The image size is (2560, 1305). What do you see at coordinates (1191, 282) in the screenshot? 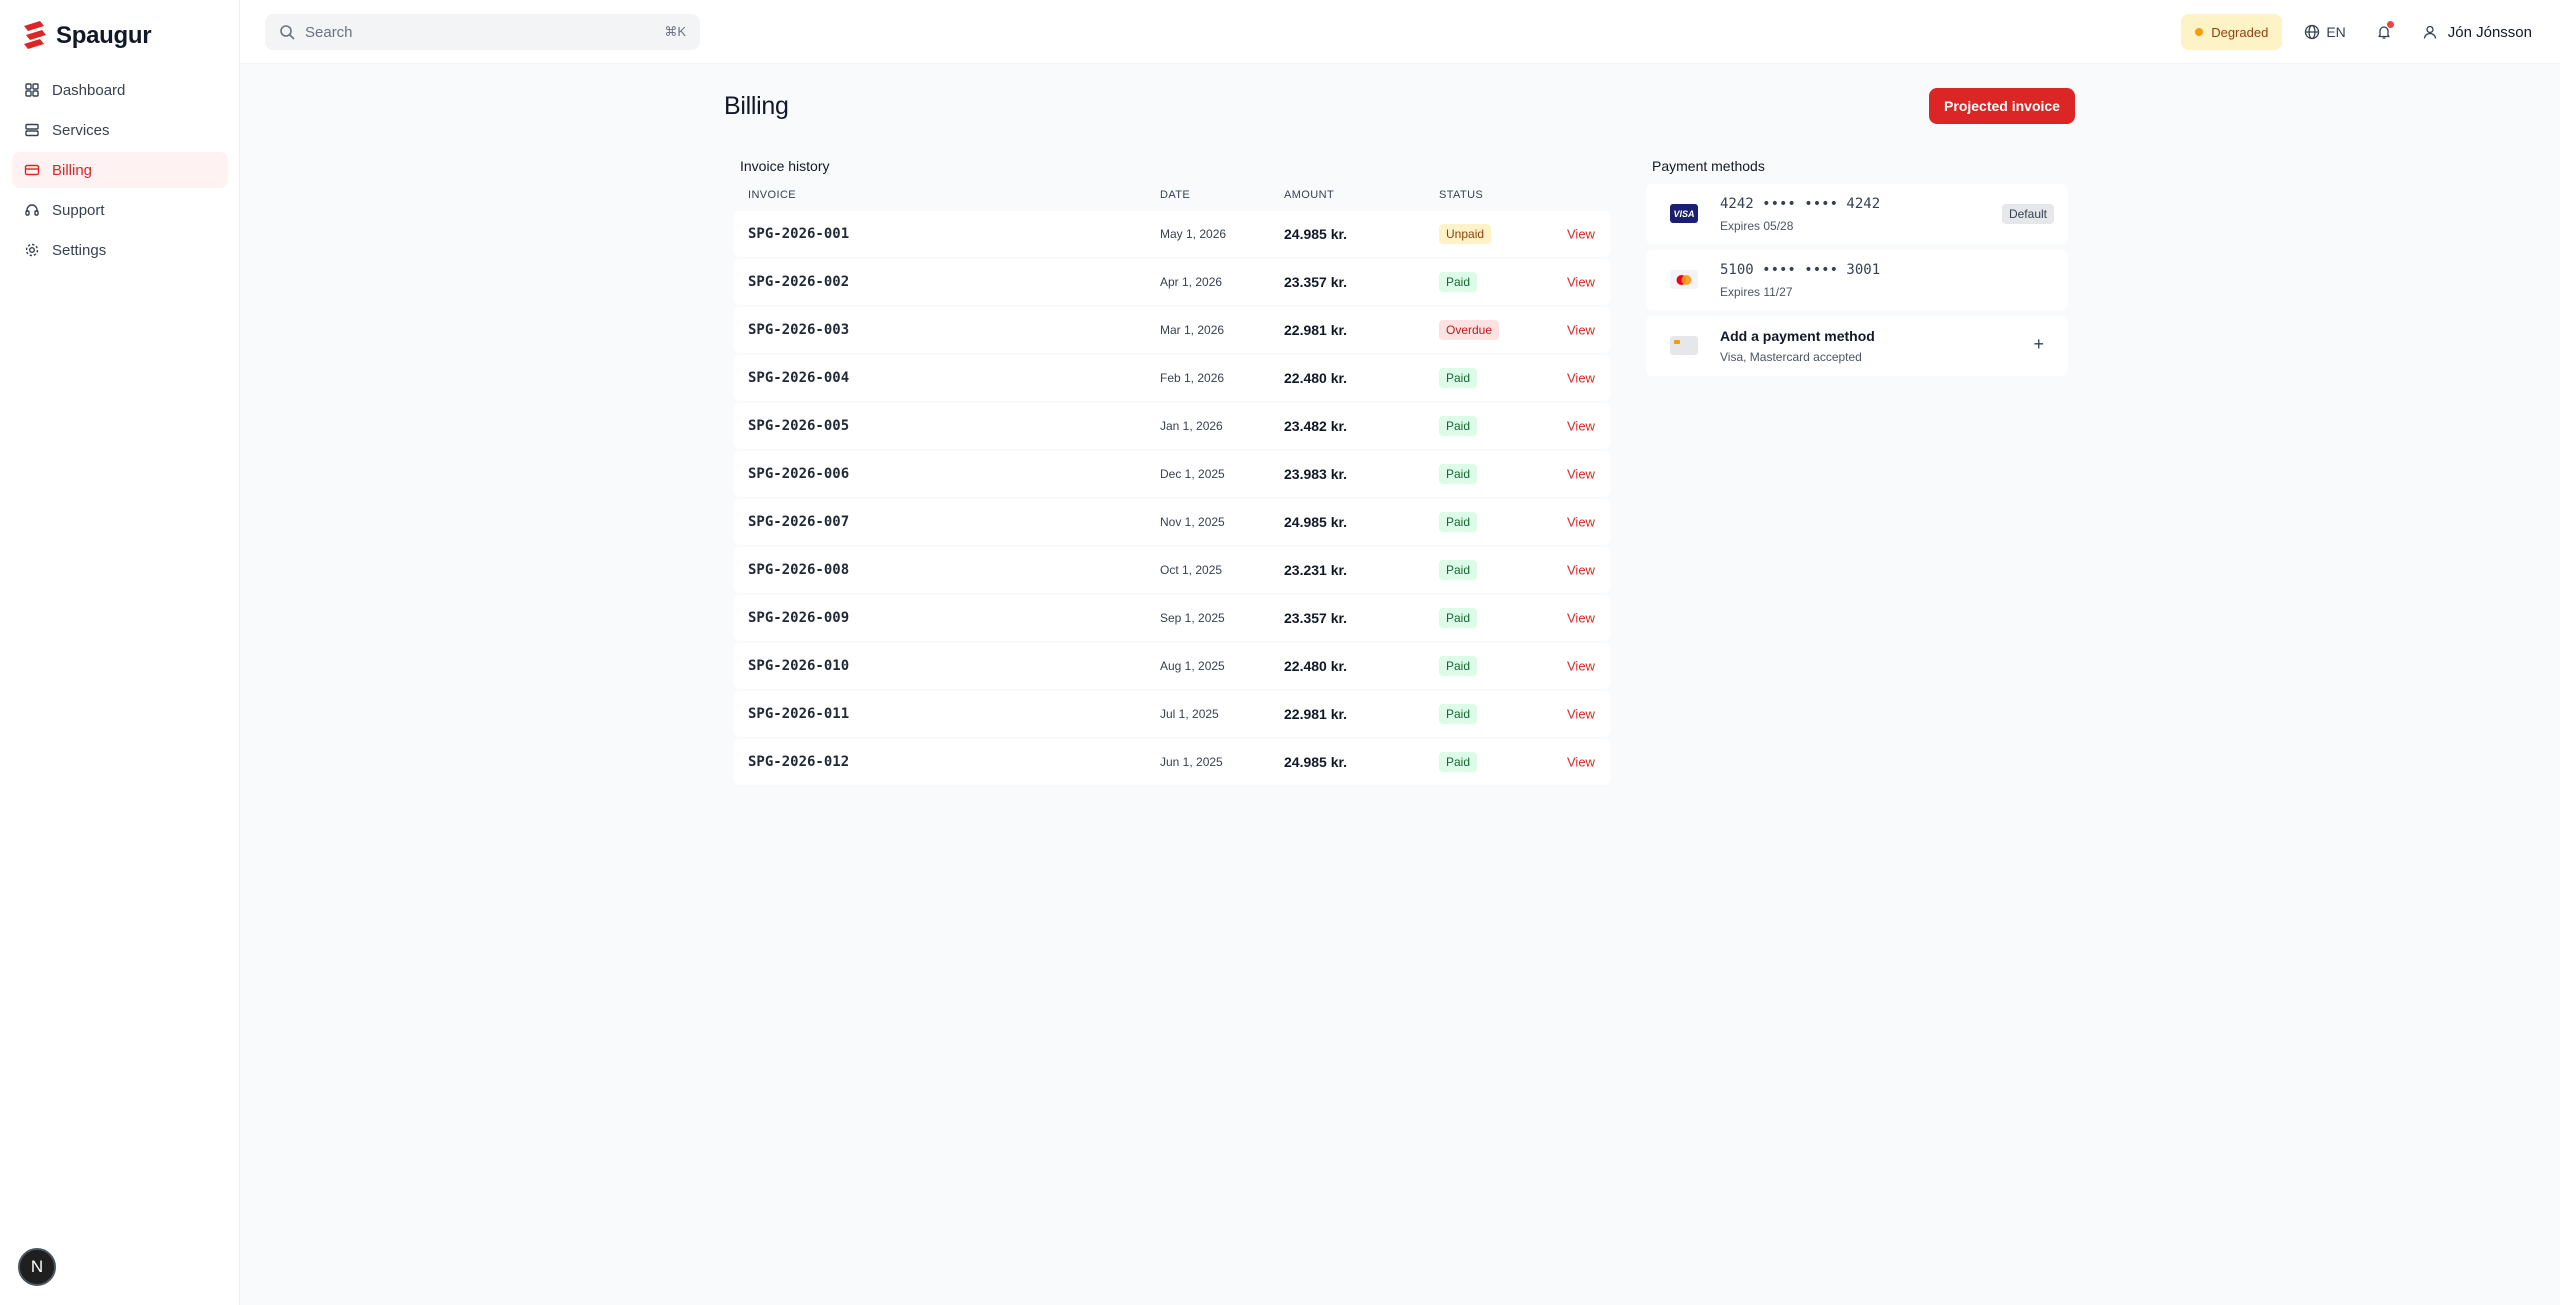
I see `invoice-date: Apr 1, 2026` at bounding box center [1191, 282].